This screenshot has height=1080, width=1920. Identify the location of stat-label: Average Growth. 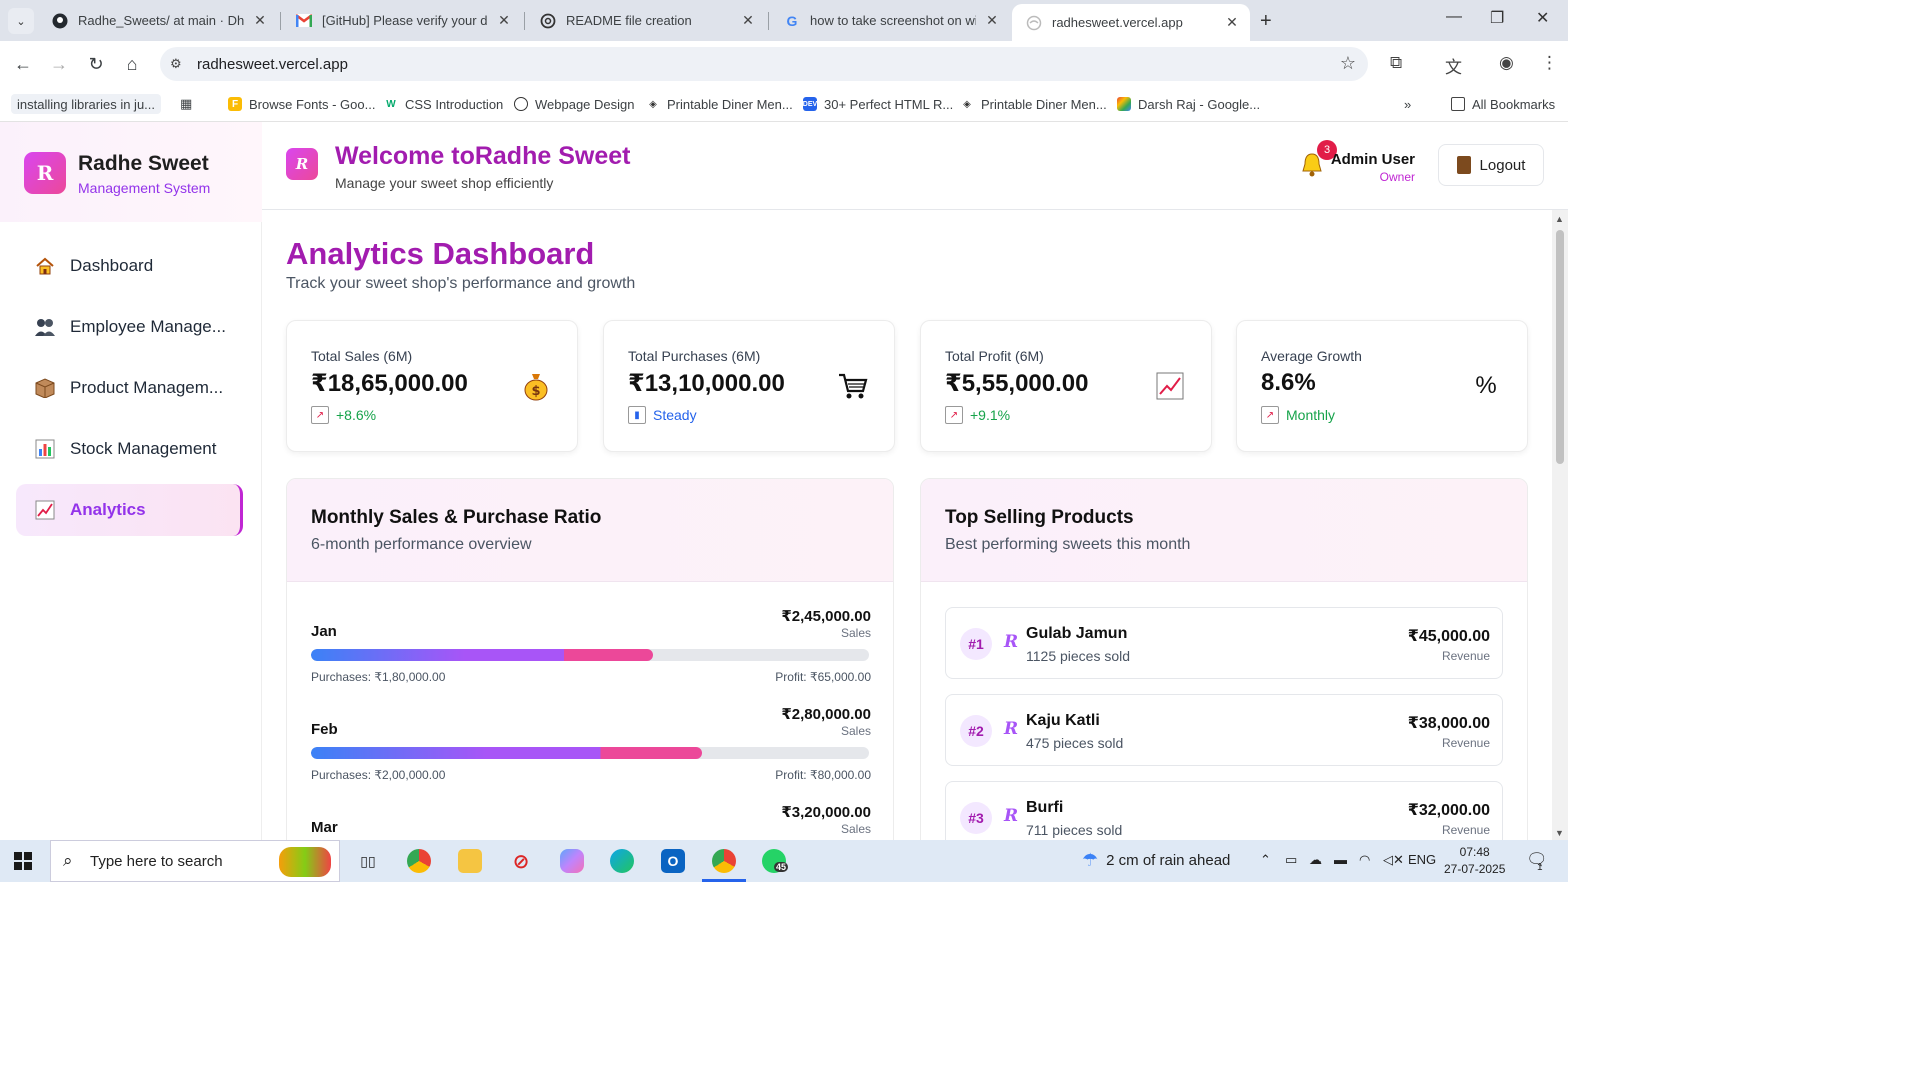
(1311, 356).